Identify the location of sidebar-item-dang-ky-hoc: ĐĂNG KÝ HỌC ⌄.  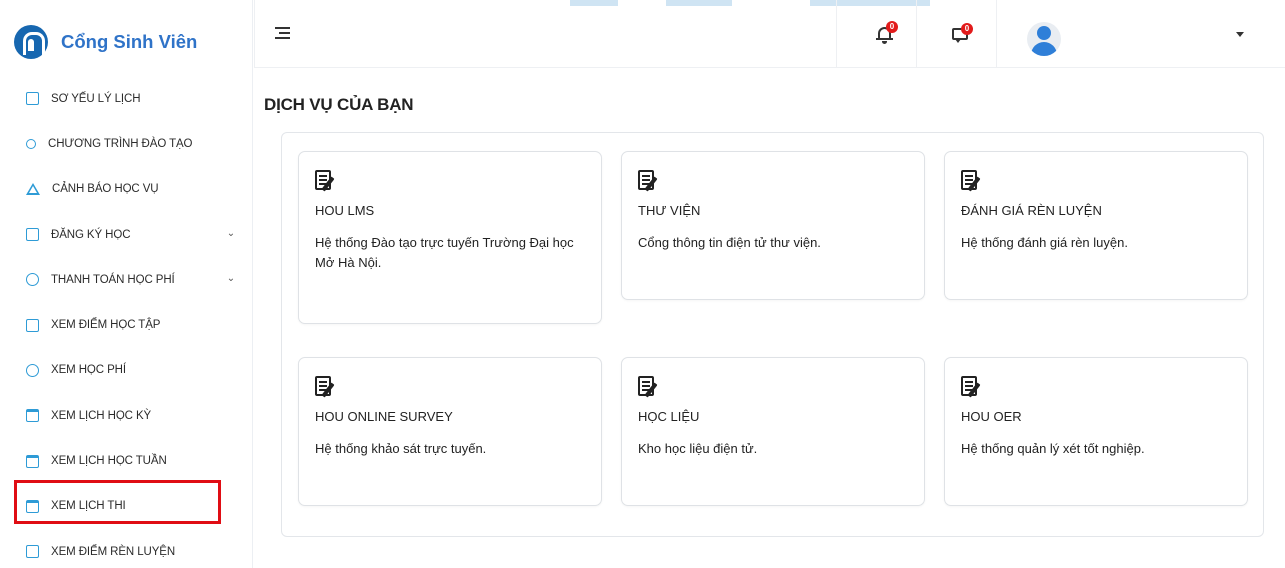
(126, 234).